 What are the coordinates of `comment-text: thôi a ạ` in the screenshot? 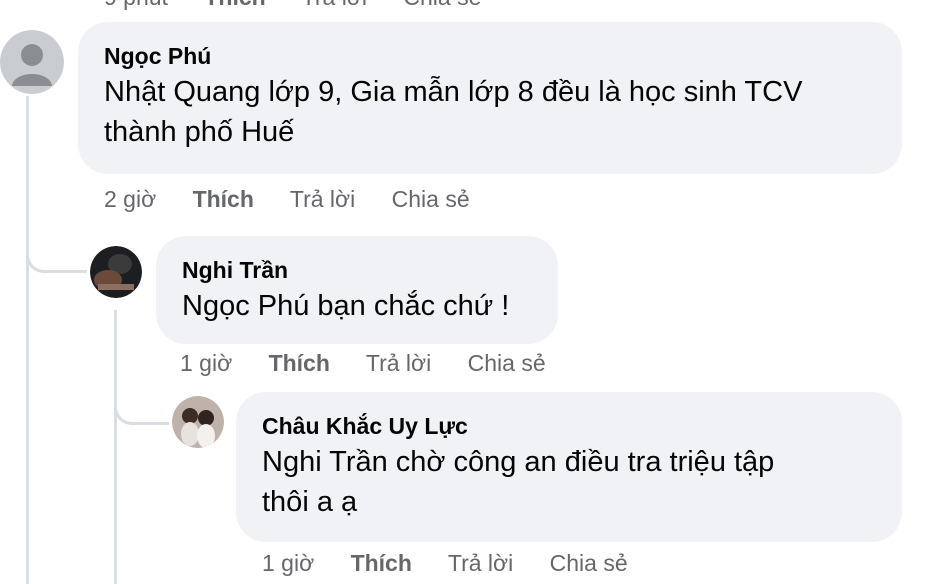 It's located at (310, 502).